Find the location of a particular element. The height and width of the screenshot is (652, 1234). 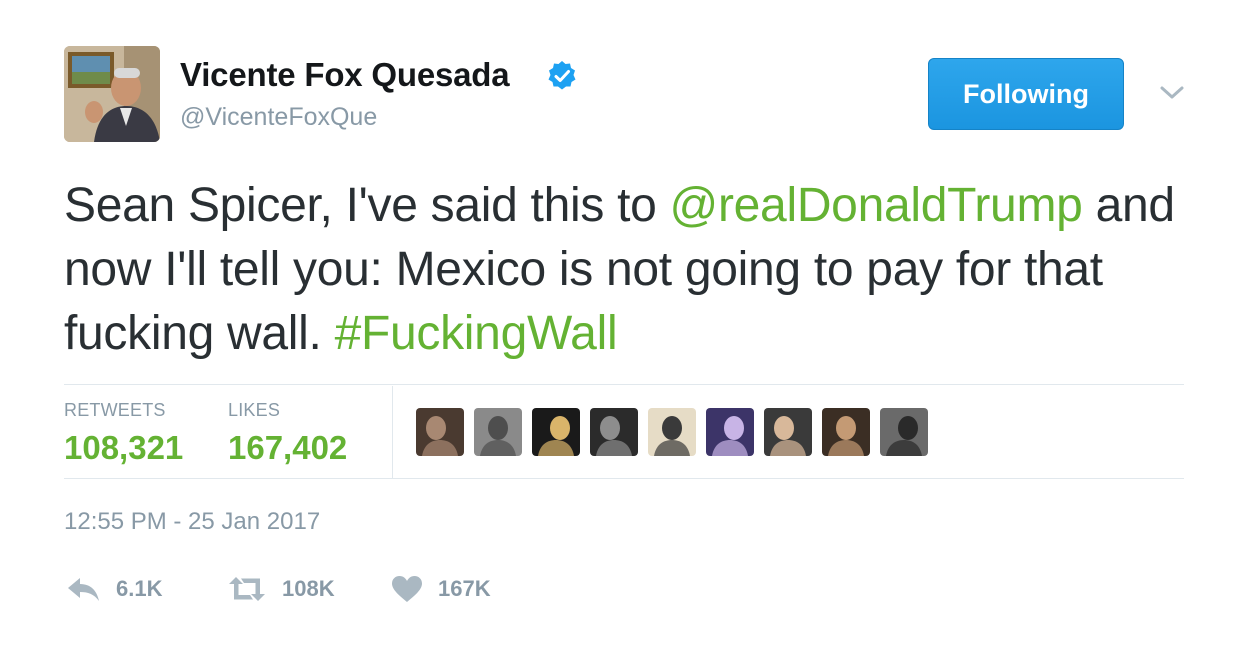

liker-avatars is located at coordinates (672, 432).